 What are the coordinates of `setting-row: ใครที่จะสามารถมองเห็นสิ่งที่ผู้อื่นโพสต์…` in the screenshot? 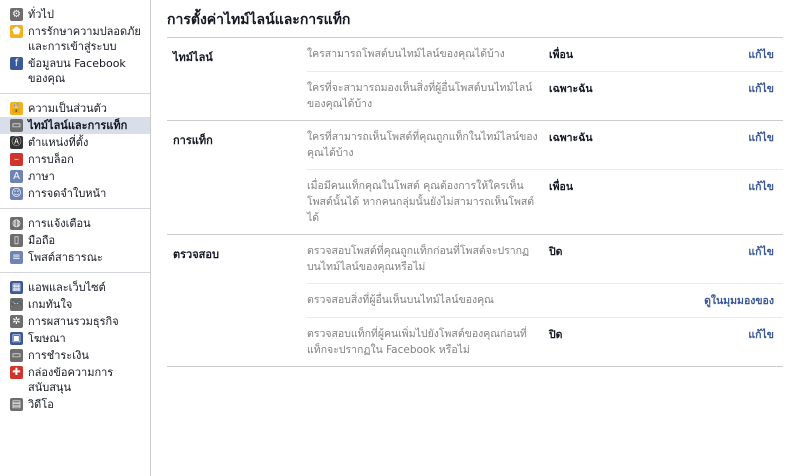 It's located at (545, 95).